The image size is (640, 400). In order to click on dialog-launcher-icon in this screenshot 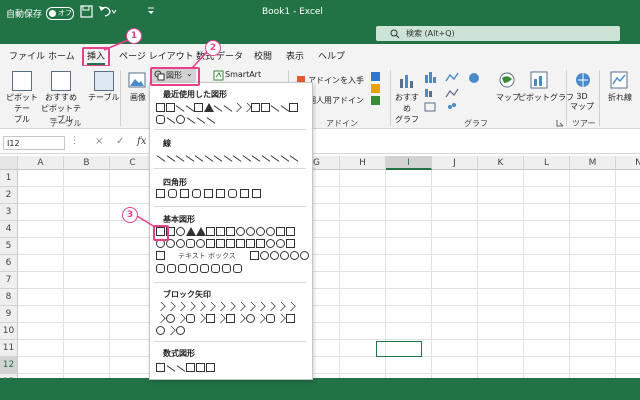, I will do `click(560, 123)`.